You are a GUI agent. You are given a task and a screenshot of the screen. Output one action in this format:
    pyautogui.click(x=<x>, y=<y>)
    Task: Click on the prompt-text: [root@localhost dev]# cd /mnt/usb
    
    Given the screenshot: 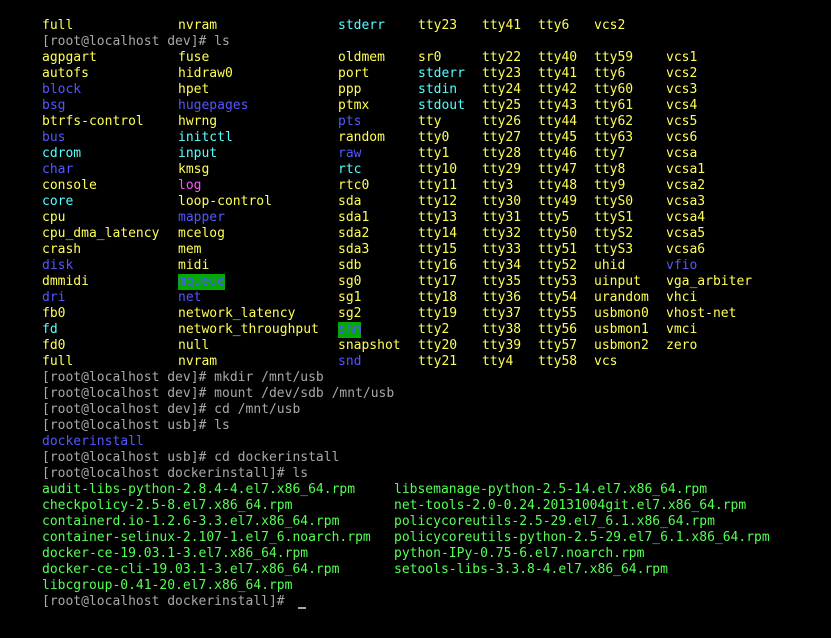 What is the action you would take?
    pyautogui.click(x=171, y=409)
    